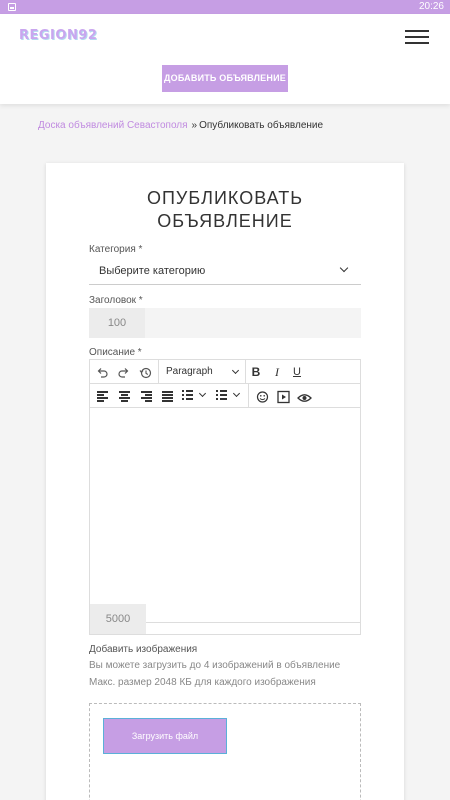 Image resolution: width=450 pixels, height=800 pixels. I want to click on category-select-value: Выберите категорию, so click(152, 271).